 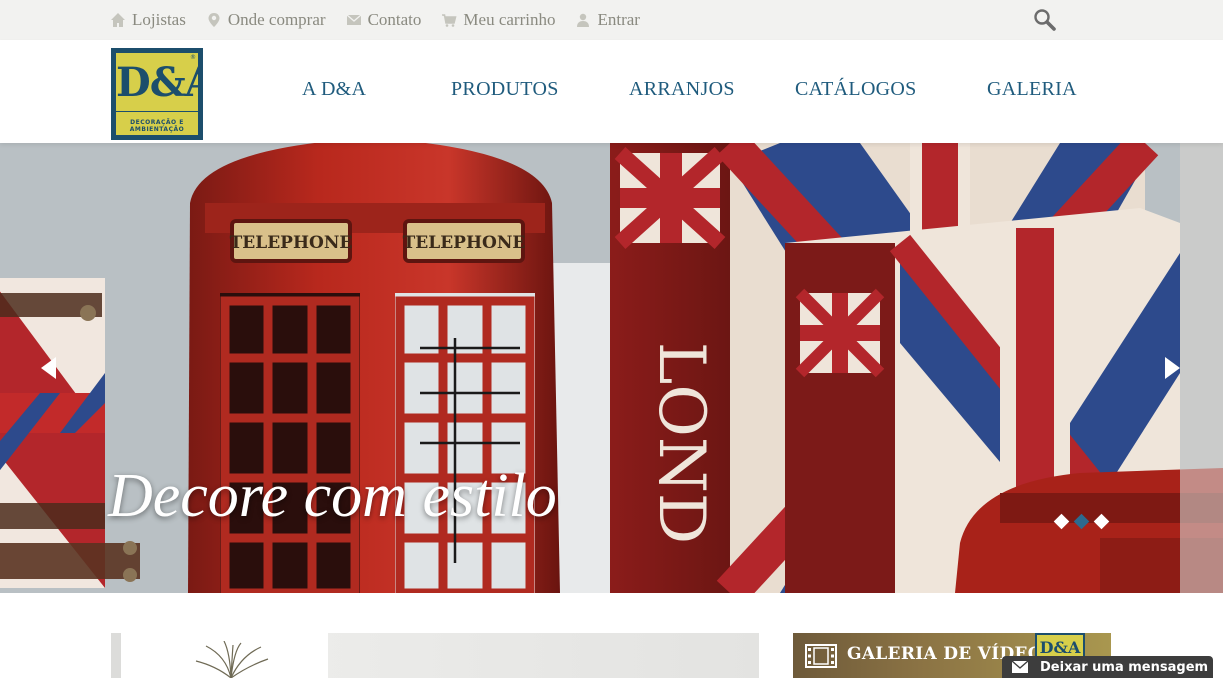 I want to click on top-link-lojistas: Lojistas, so click(x=148, y=20).